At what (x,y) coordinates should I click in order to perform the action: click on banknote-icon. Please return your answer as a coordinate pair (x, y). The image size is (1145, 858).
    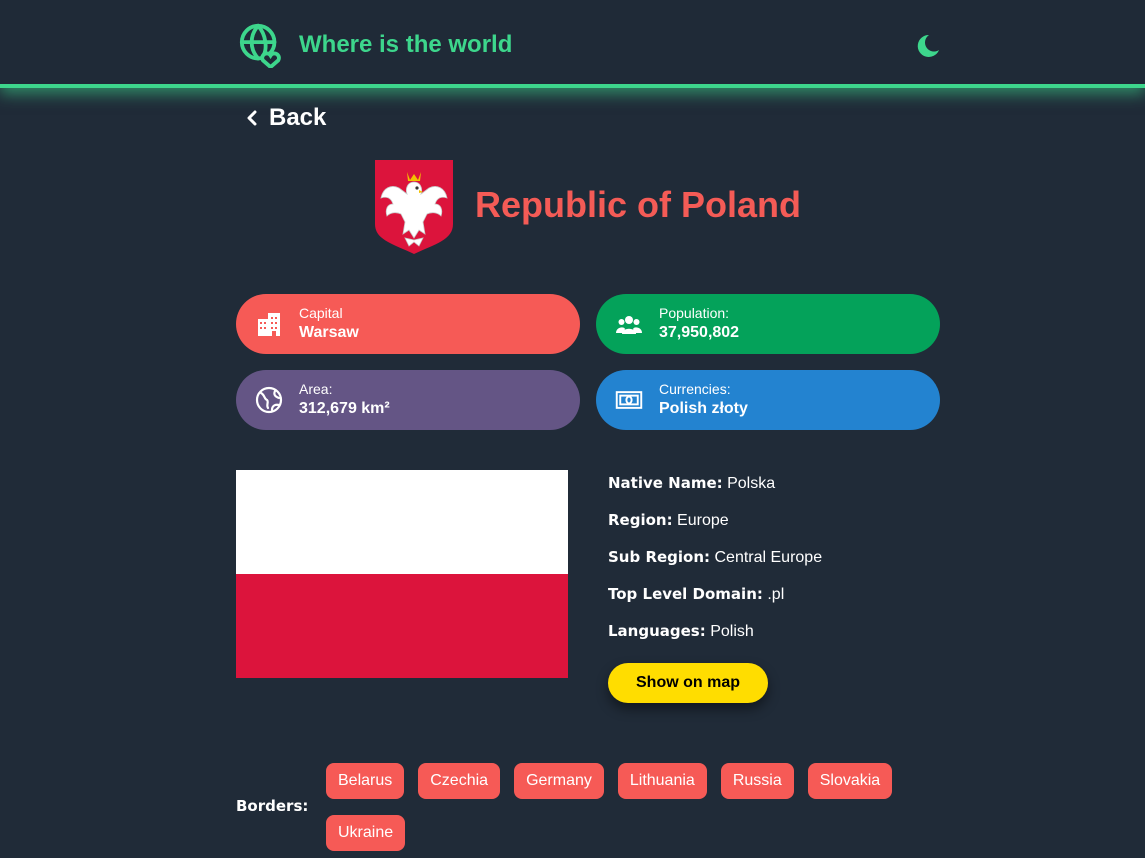
    Looking at the image, I should click on (629, 400).